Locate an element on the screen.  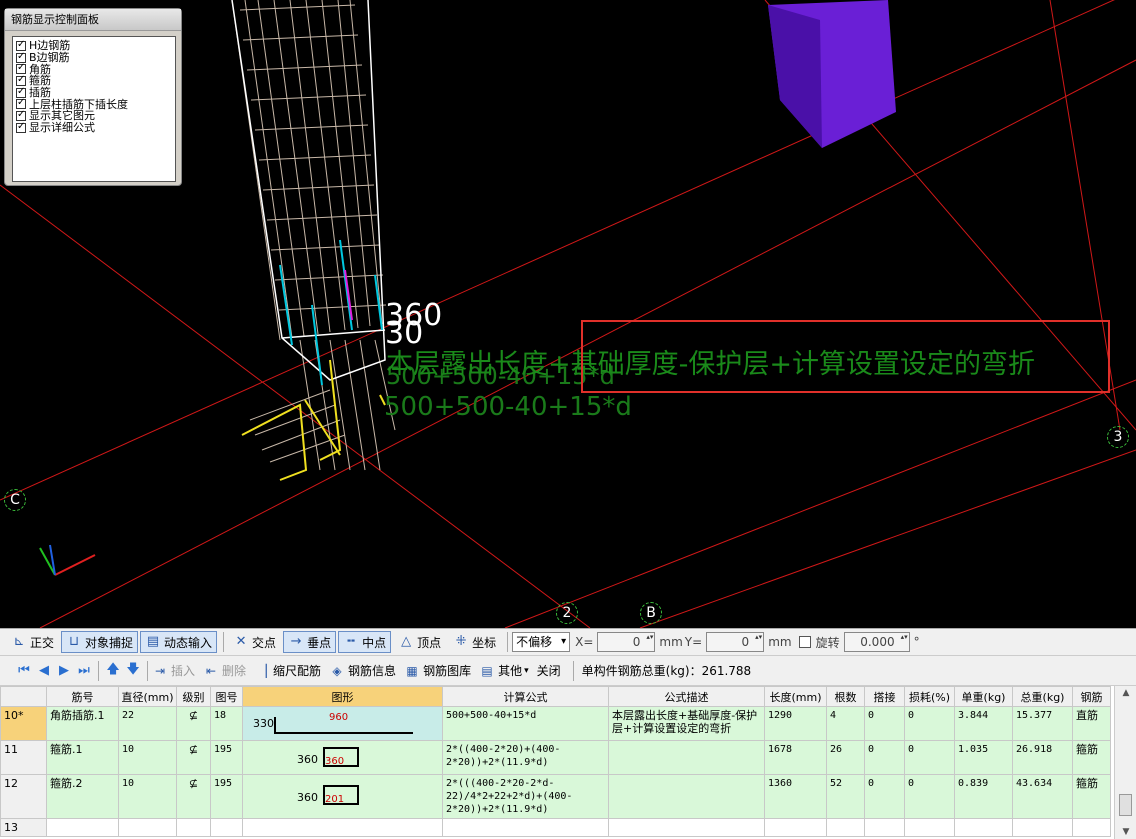
cell-formula: 2*((400-2*20)+(400-2*20))+2*(11.9*d) is located at coordinates (525, 757).